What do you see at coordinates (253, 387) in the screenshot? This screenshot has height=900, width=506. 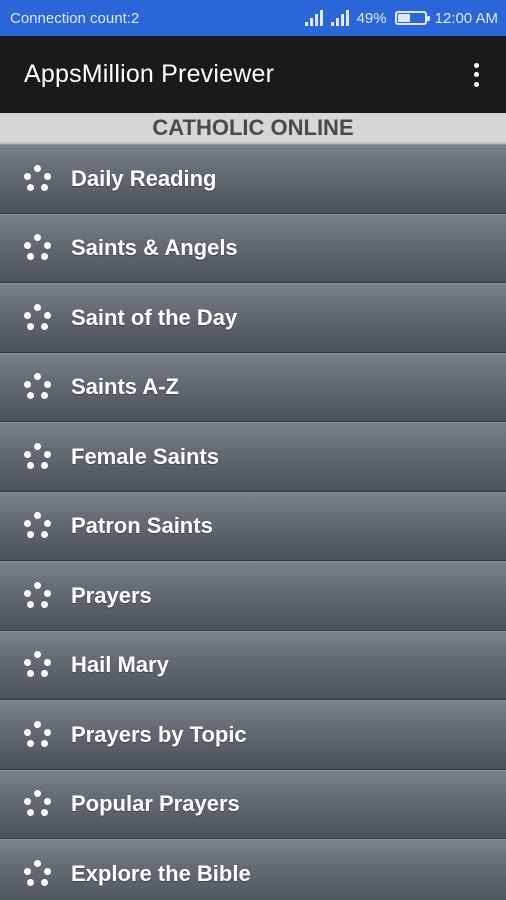 I see `menu-item: Saints A-Z` at bounding box center [253, 387].